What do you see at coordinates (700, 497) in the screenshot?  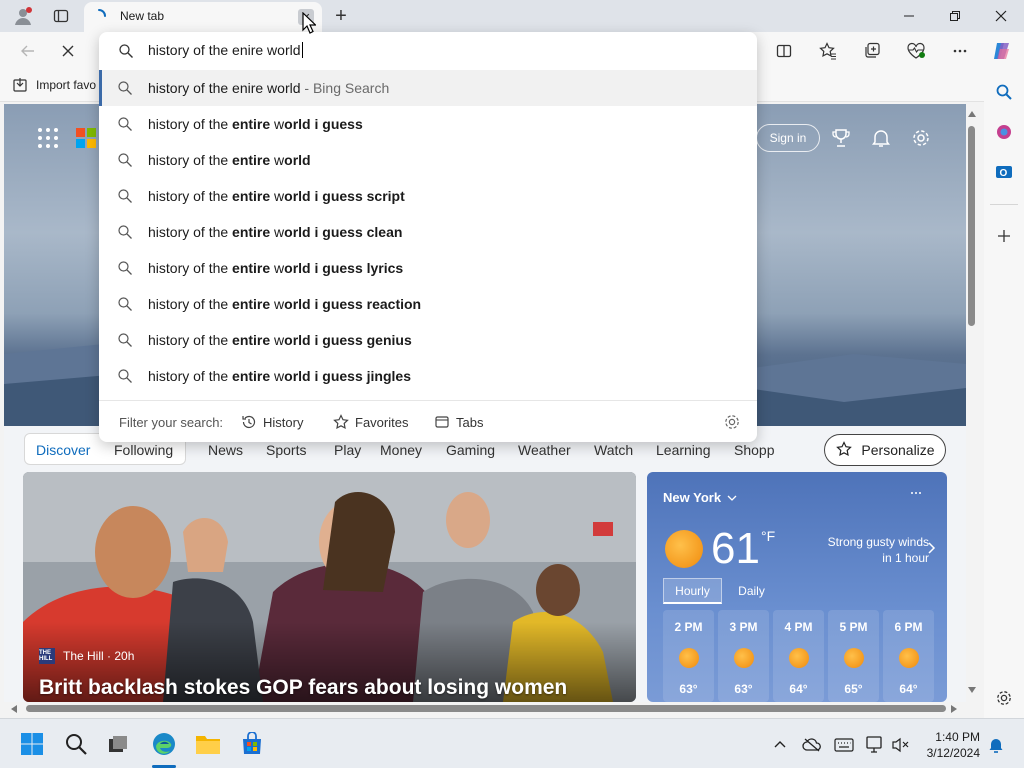 I see `weather-location: New York` at bounding box center [700, 497].